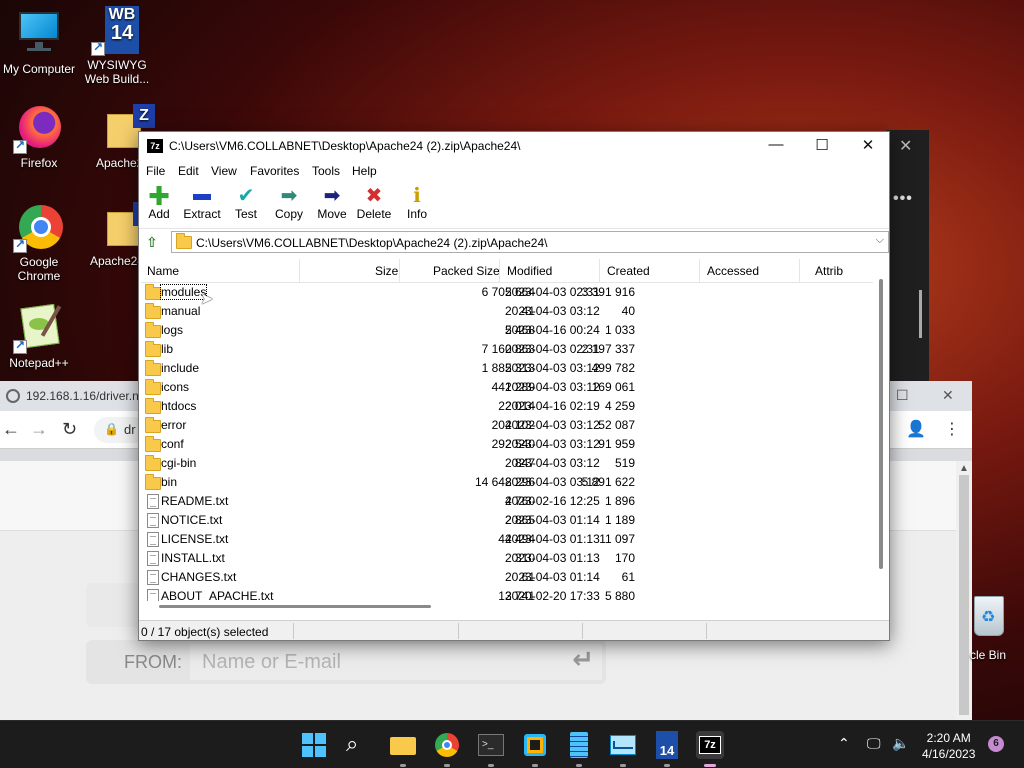 This screenshot has width=1024, height=768. What do you see at coordinates (710, 745) in the screenshot?
I see `sevenzip-logo-icon: 7z` at bounding box center [710, 745].